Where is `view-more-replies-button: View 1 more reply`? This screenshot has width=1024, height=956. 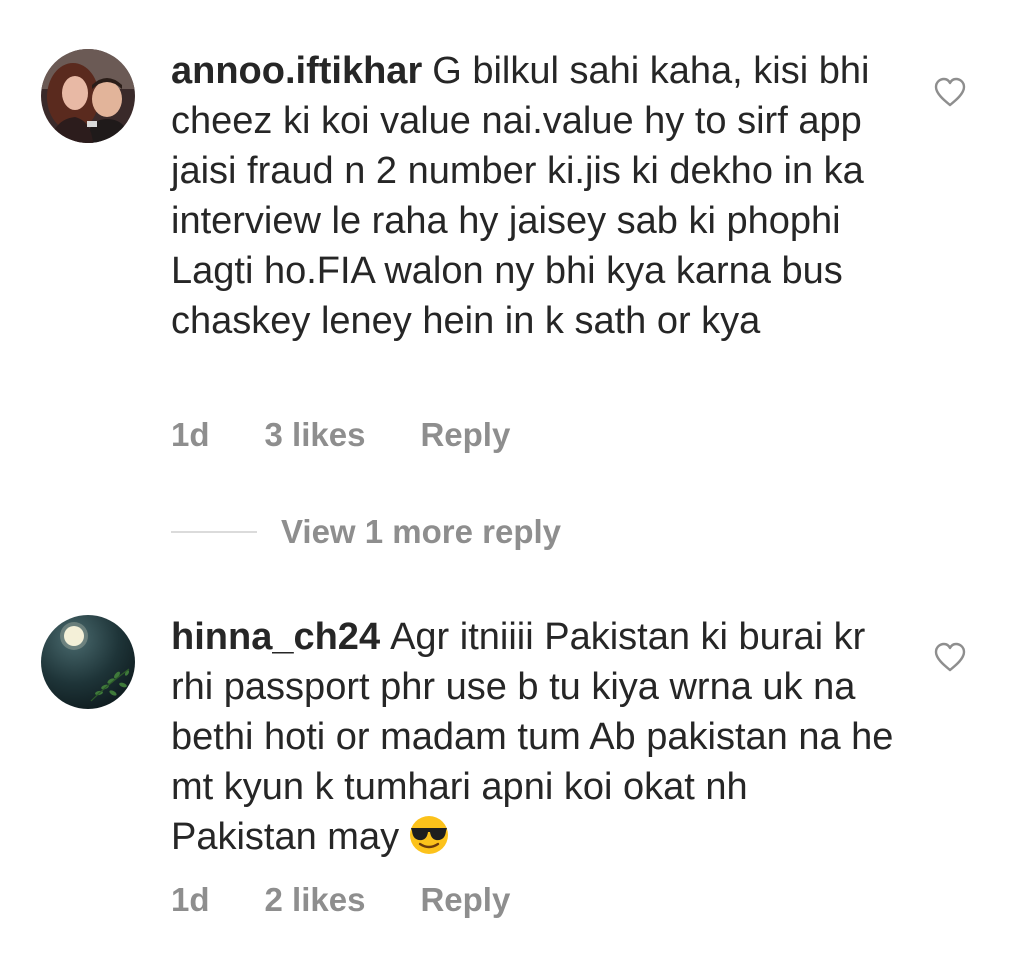
view-more-replies-button: View 1 more reply is located at coordinates (366, 532).